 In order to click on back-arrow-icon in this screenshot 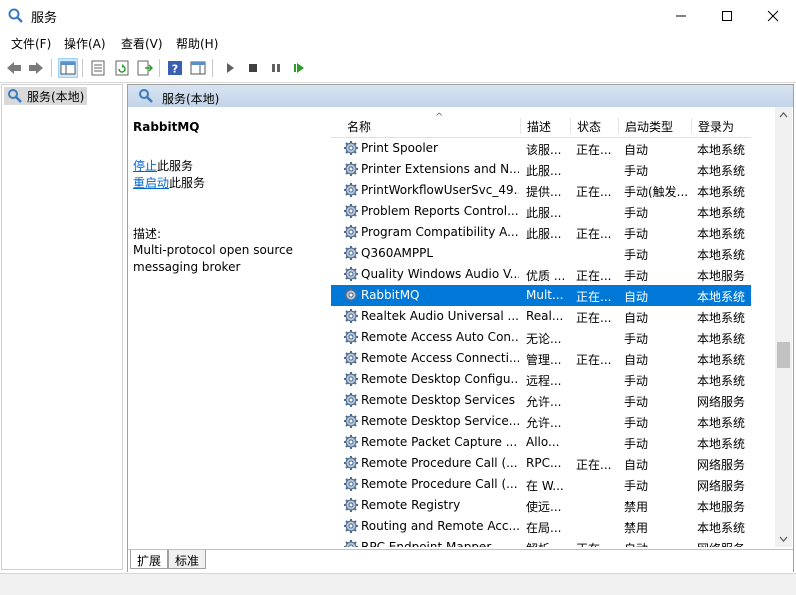, I will do `click(14, 68)`.